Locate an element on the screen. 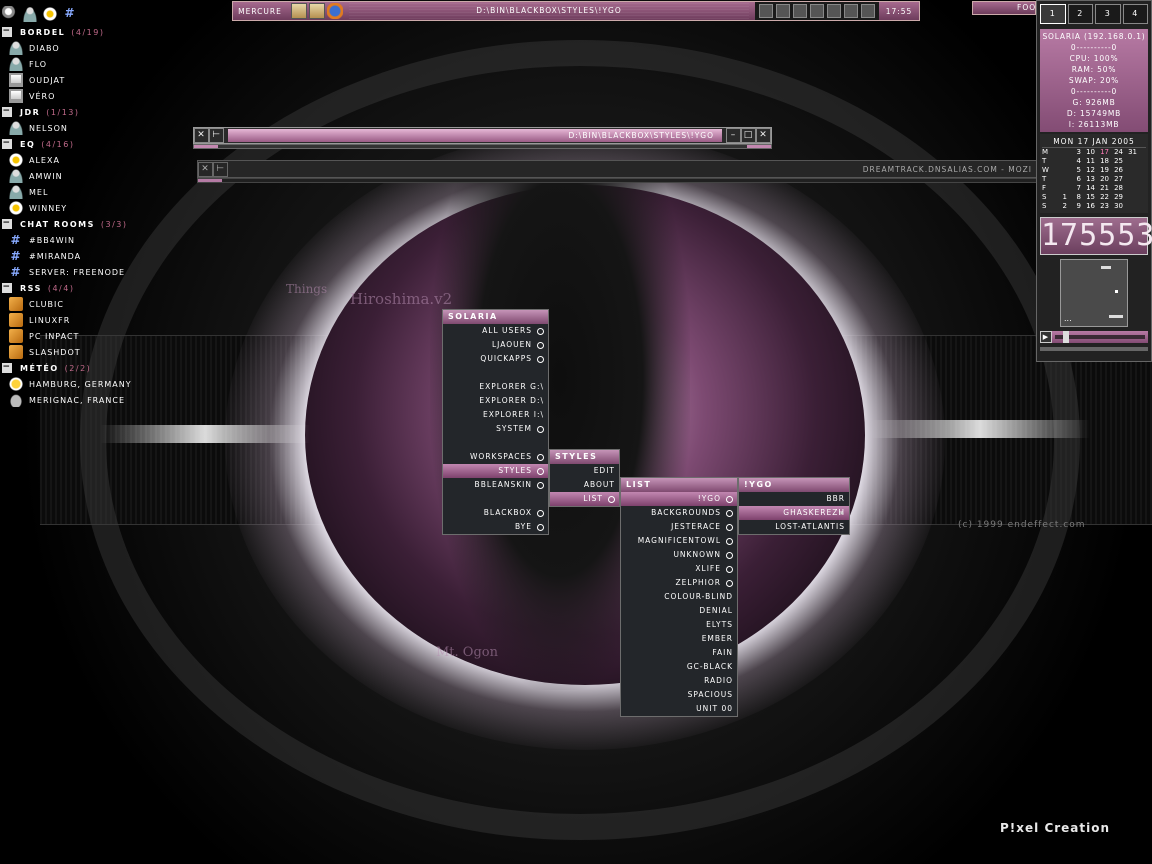 The width and height of the screenshot is (1152, 864). calendar-date: 3 is located at coordinates (1074, 152).